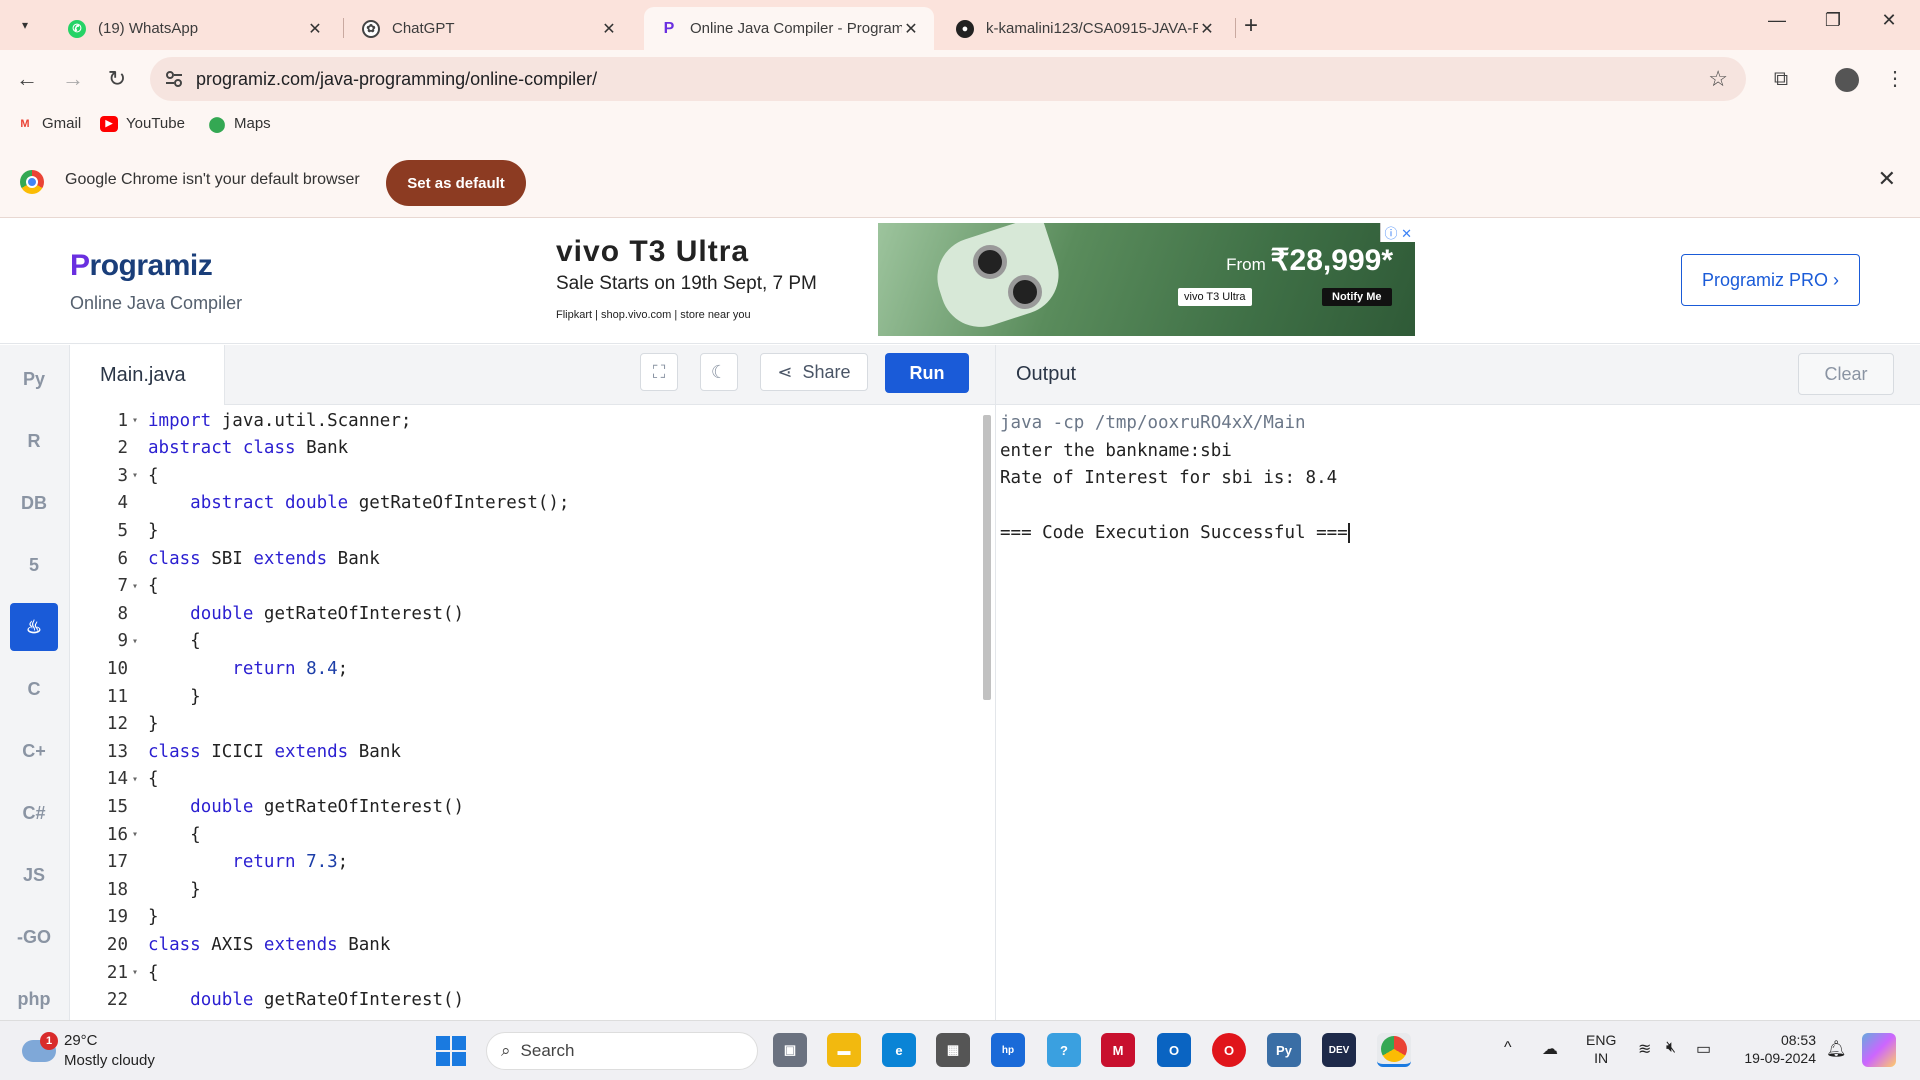  I want to click on code-line: 1 ▾ import java.util.Scanner;, so click(525, 420).